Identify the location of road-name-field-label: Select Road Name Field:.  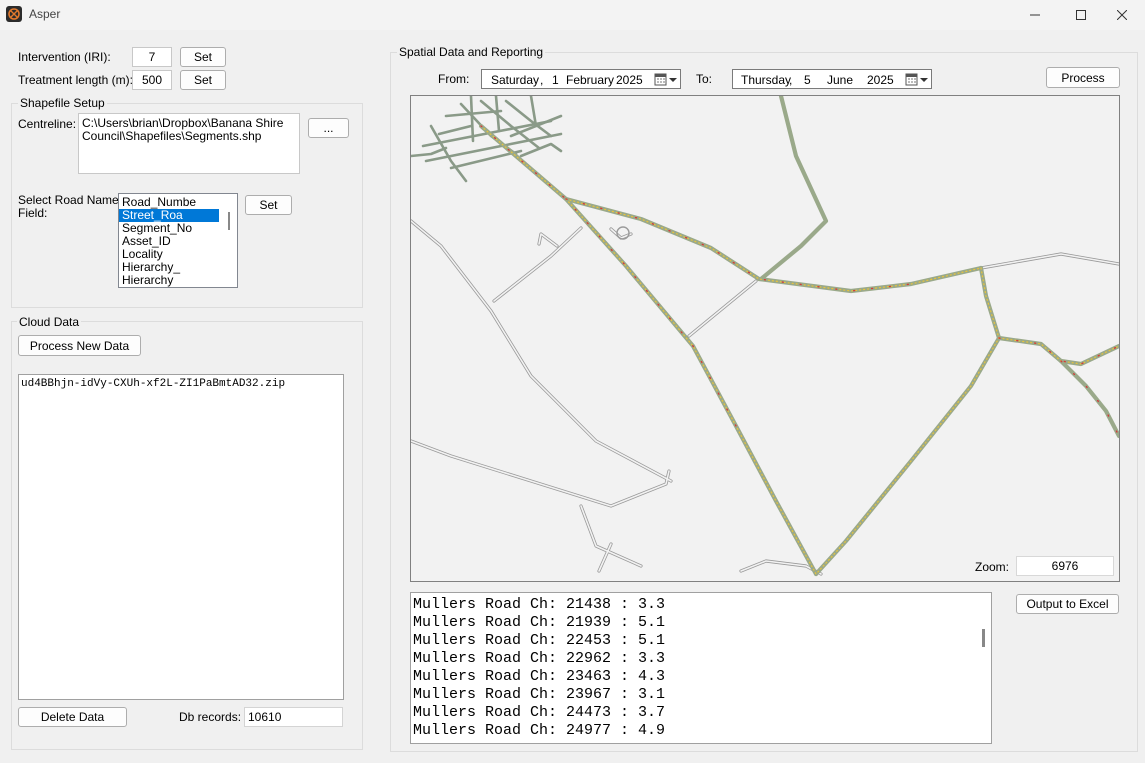
(68, 207).